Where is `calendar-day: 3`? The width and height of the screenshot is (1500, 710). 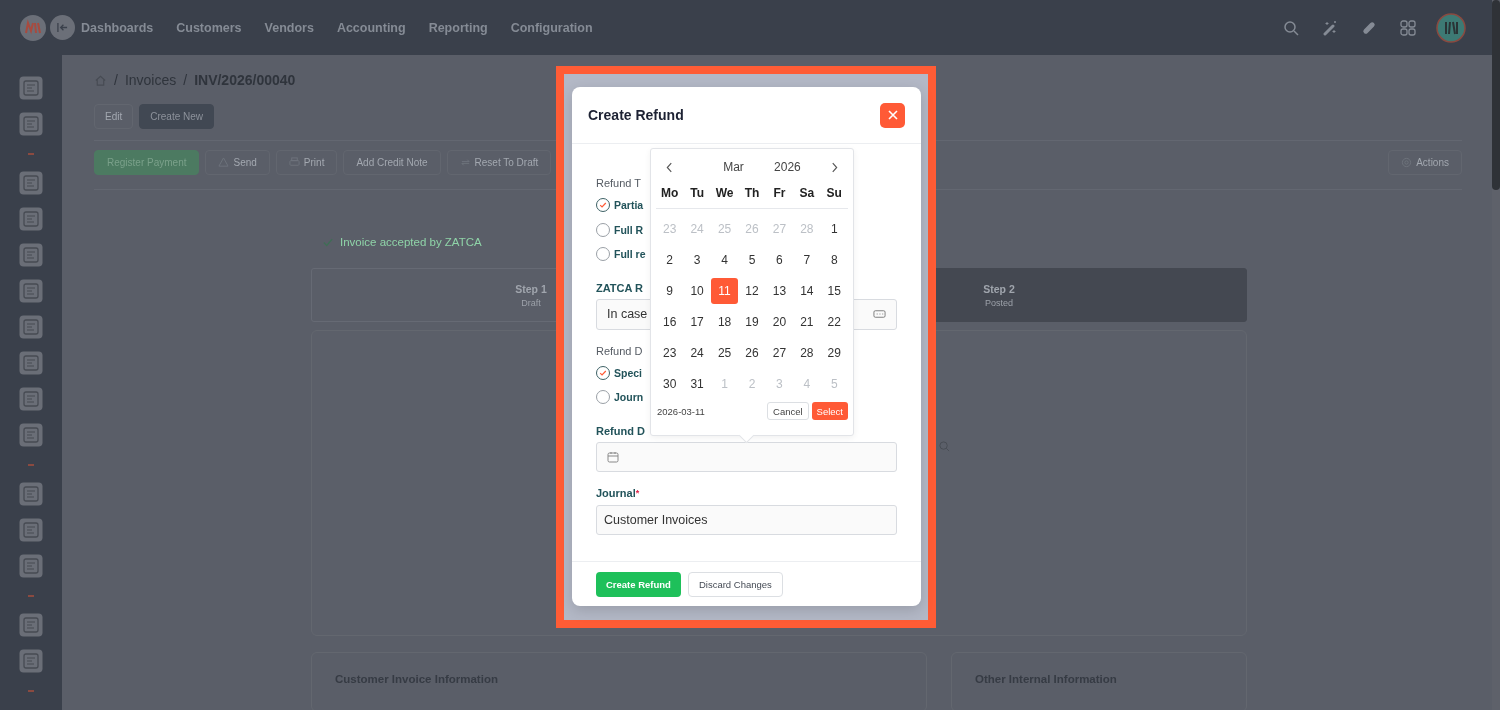
calendar-day: 3 is located at coordinates (697, 259).